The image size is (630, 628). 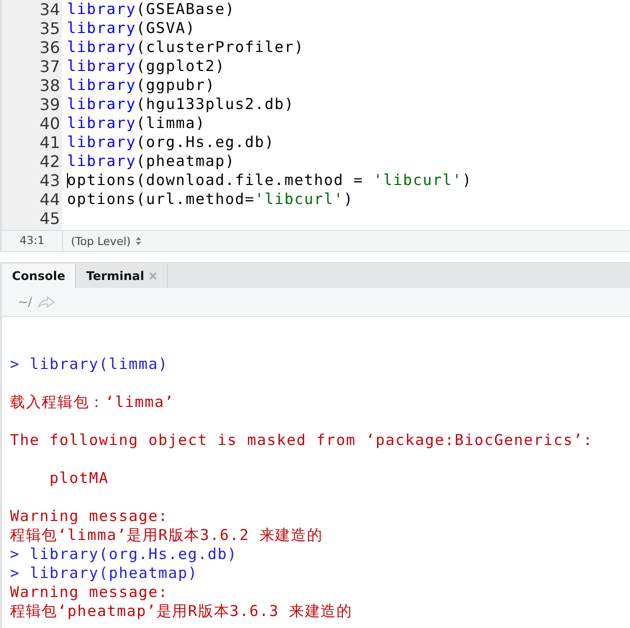 I want to click on code-line: library(pheatmap), so click(x=151, y=161).